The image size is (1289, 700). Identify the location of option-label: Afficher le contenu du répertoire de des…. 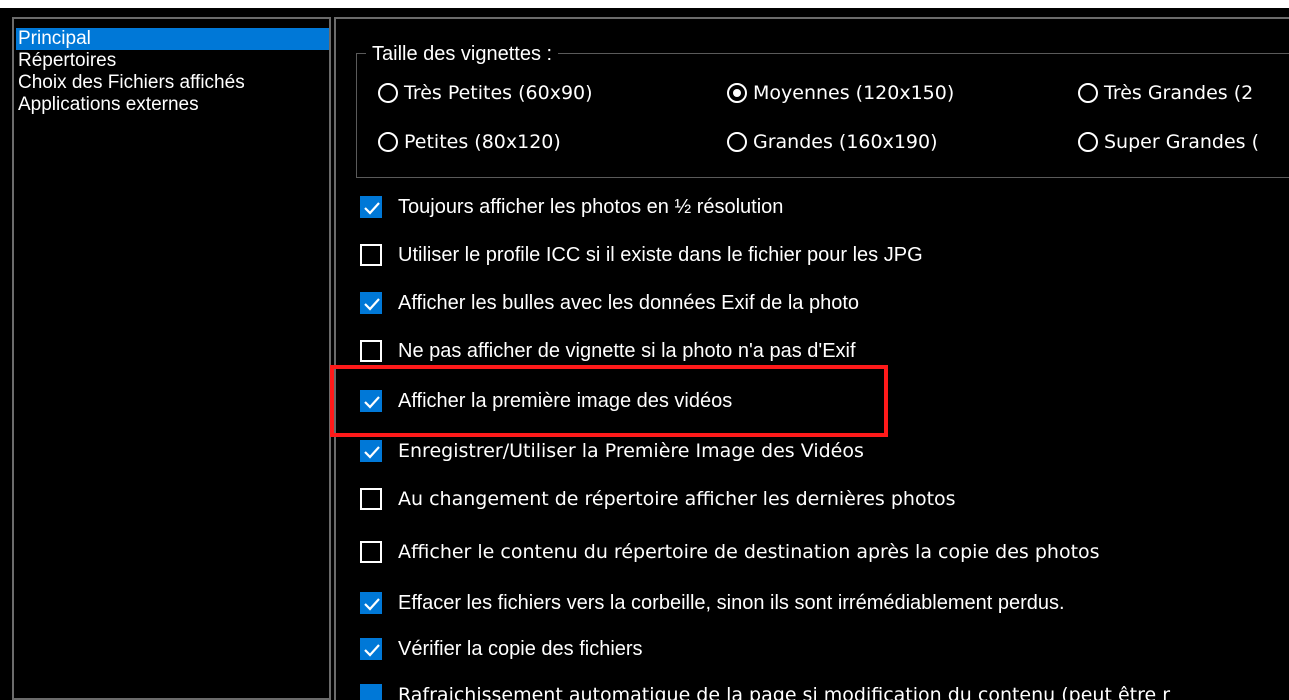
(749, 552).